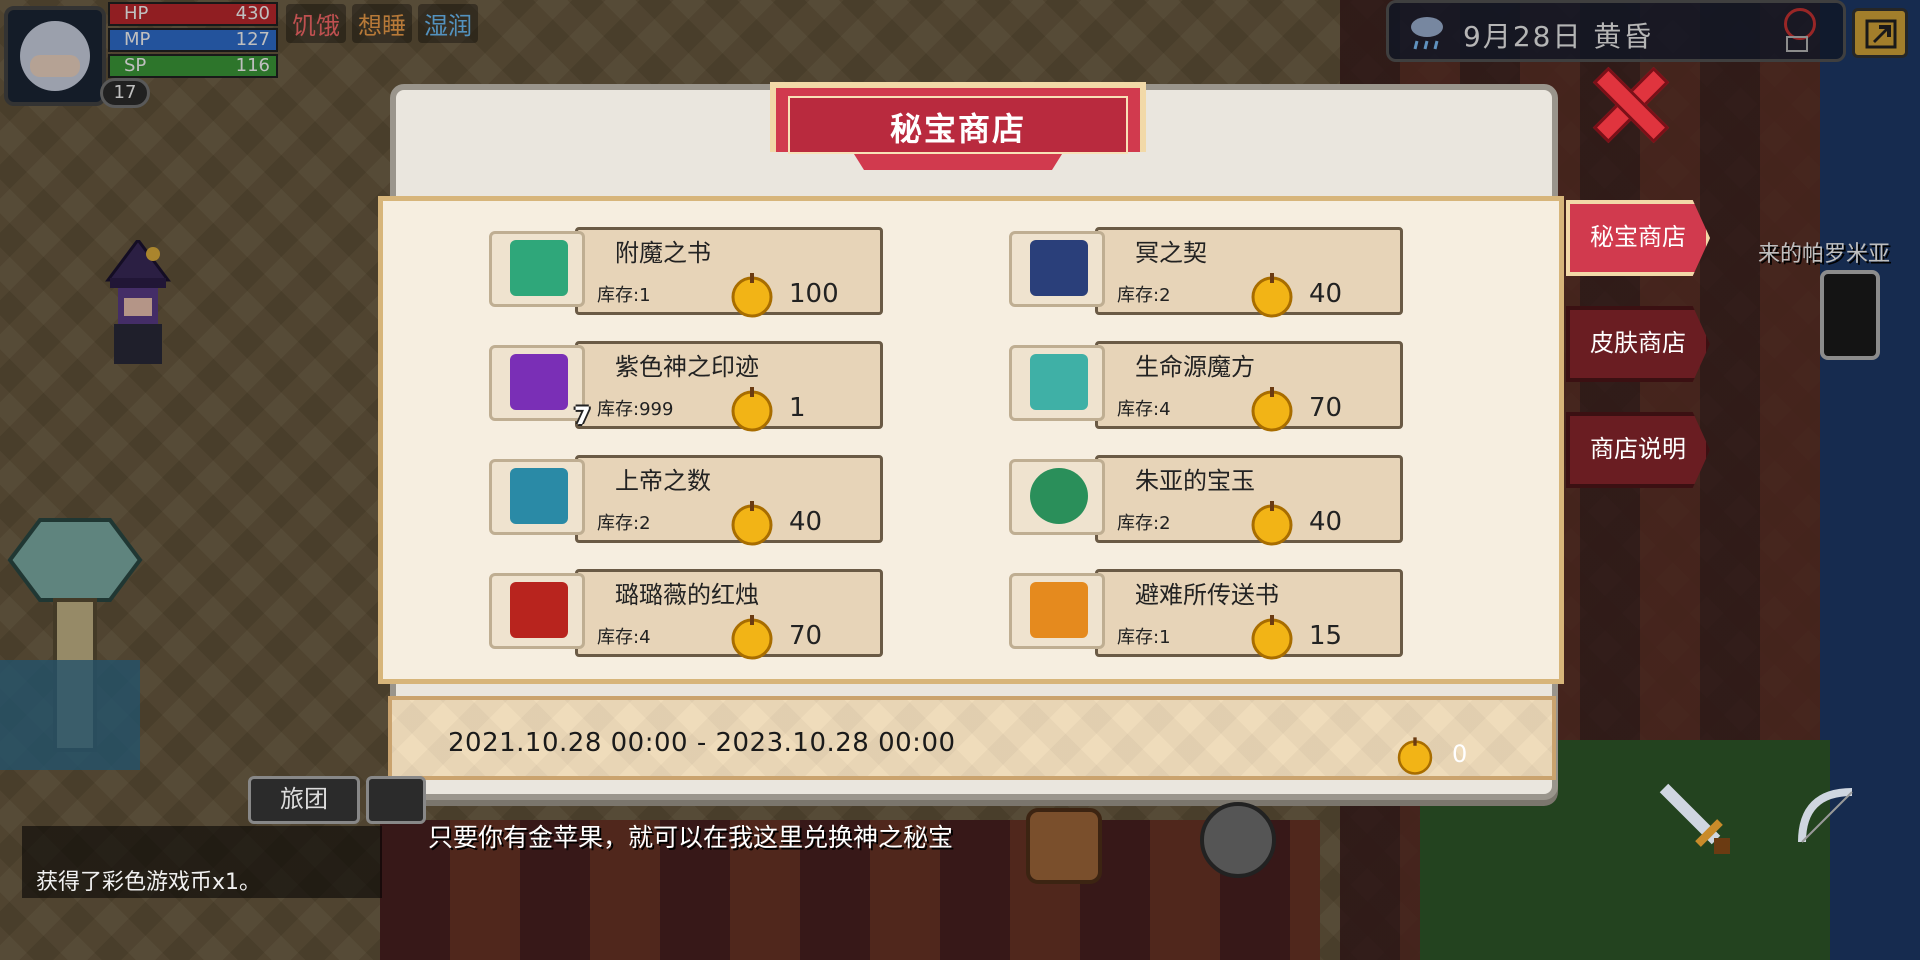  Describe the element at coordinates (957, 129) in the screenshot. I see `shop-title: 秘宝商店` at that location.